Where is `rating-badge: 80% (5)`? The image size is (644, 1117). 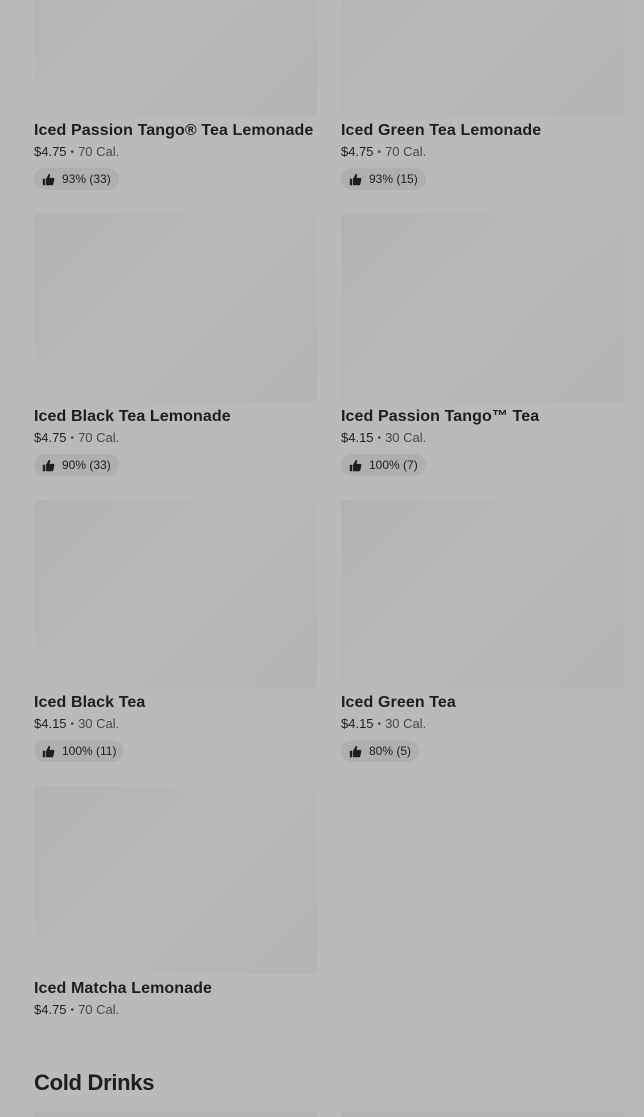 rating-badge: 80% (5) is located at coordinates (380, 751).